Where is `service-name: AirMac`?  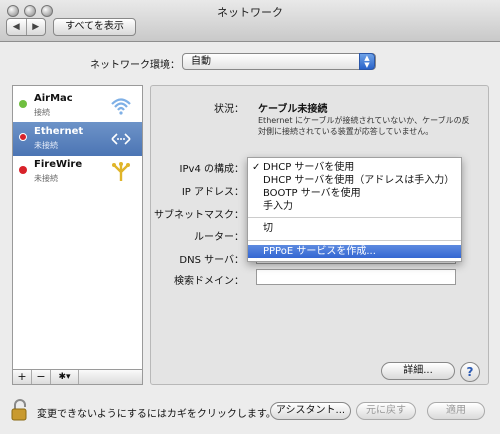 service-name: AirMac is located at coordinates (53, 98).